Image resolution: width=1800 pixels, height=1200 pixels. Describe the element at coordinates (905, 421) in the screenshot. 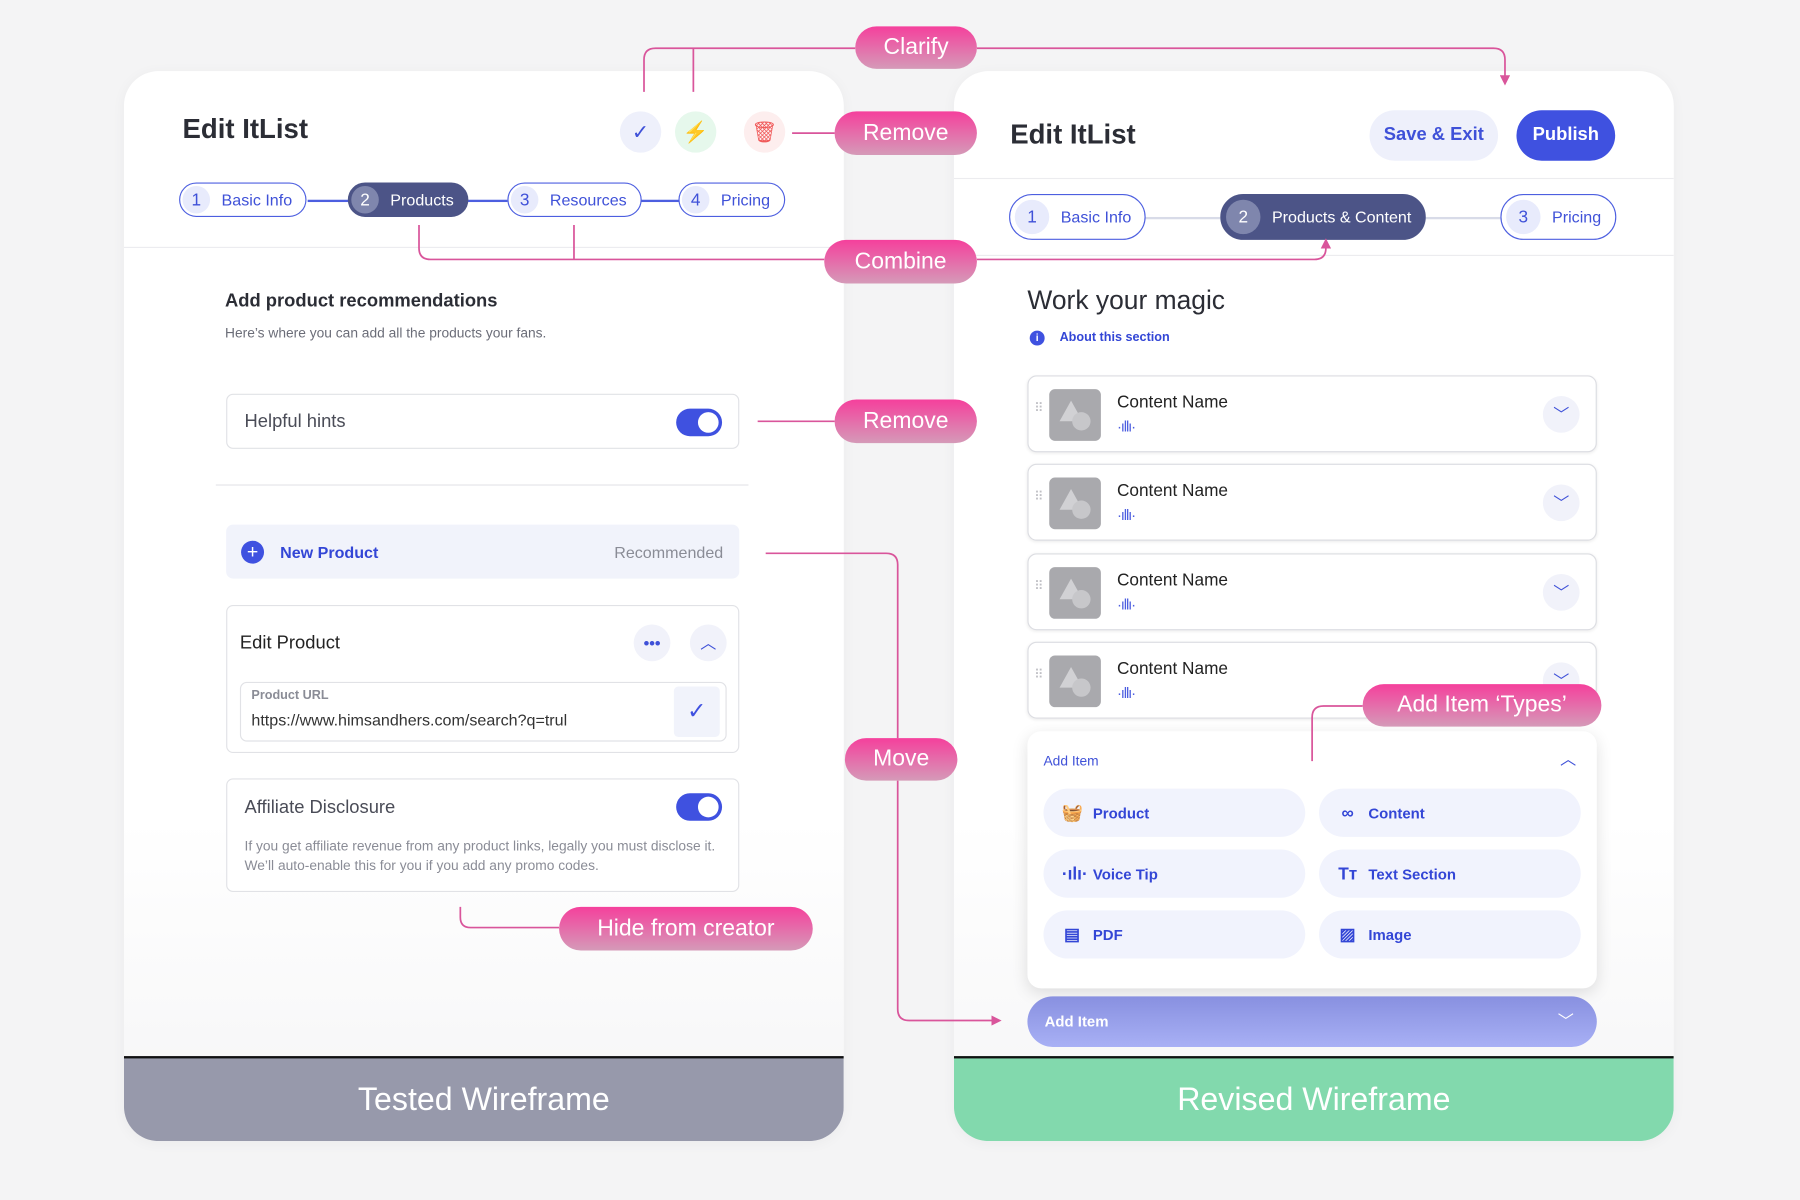

I see `annotation-remove-hints: Remove` at that location.